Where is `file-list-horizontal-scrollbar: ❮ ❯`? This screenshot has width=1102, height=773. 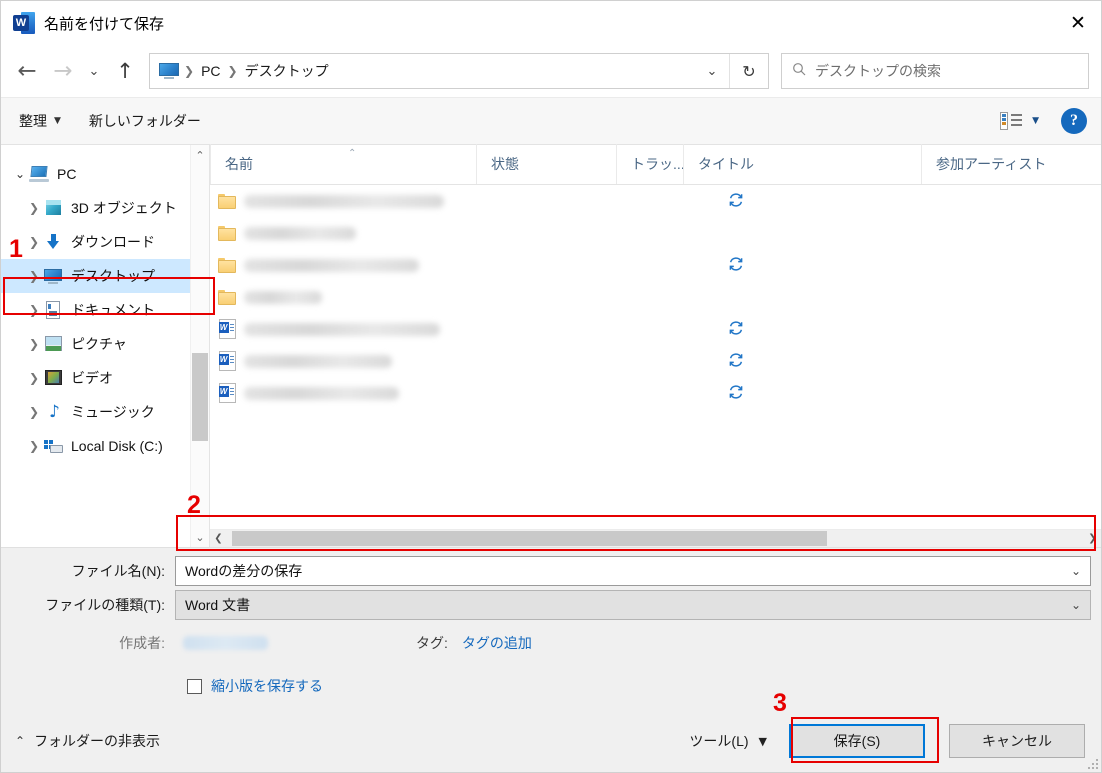 file-list-horizontal-scrollbar: ❮ ❯ is located at coordinates (655, 538).